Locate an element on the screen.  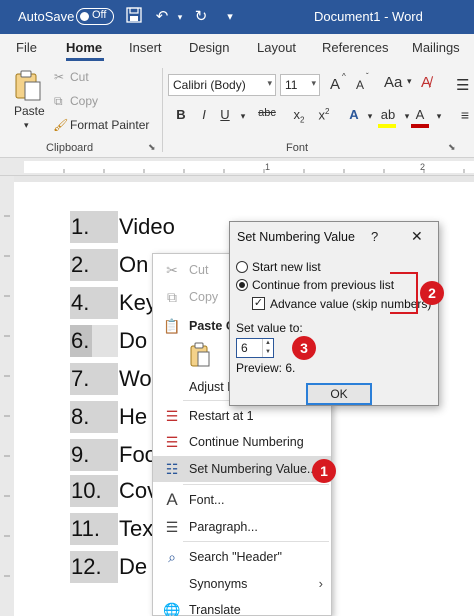
start-new-list-radio is located at coordinates (242, 267).